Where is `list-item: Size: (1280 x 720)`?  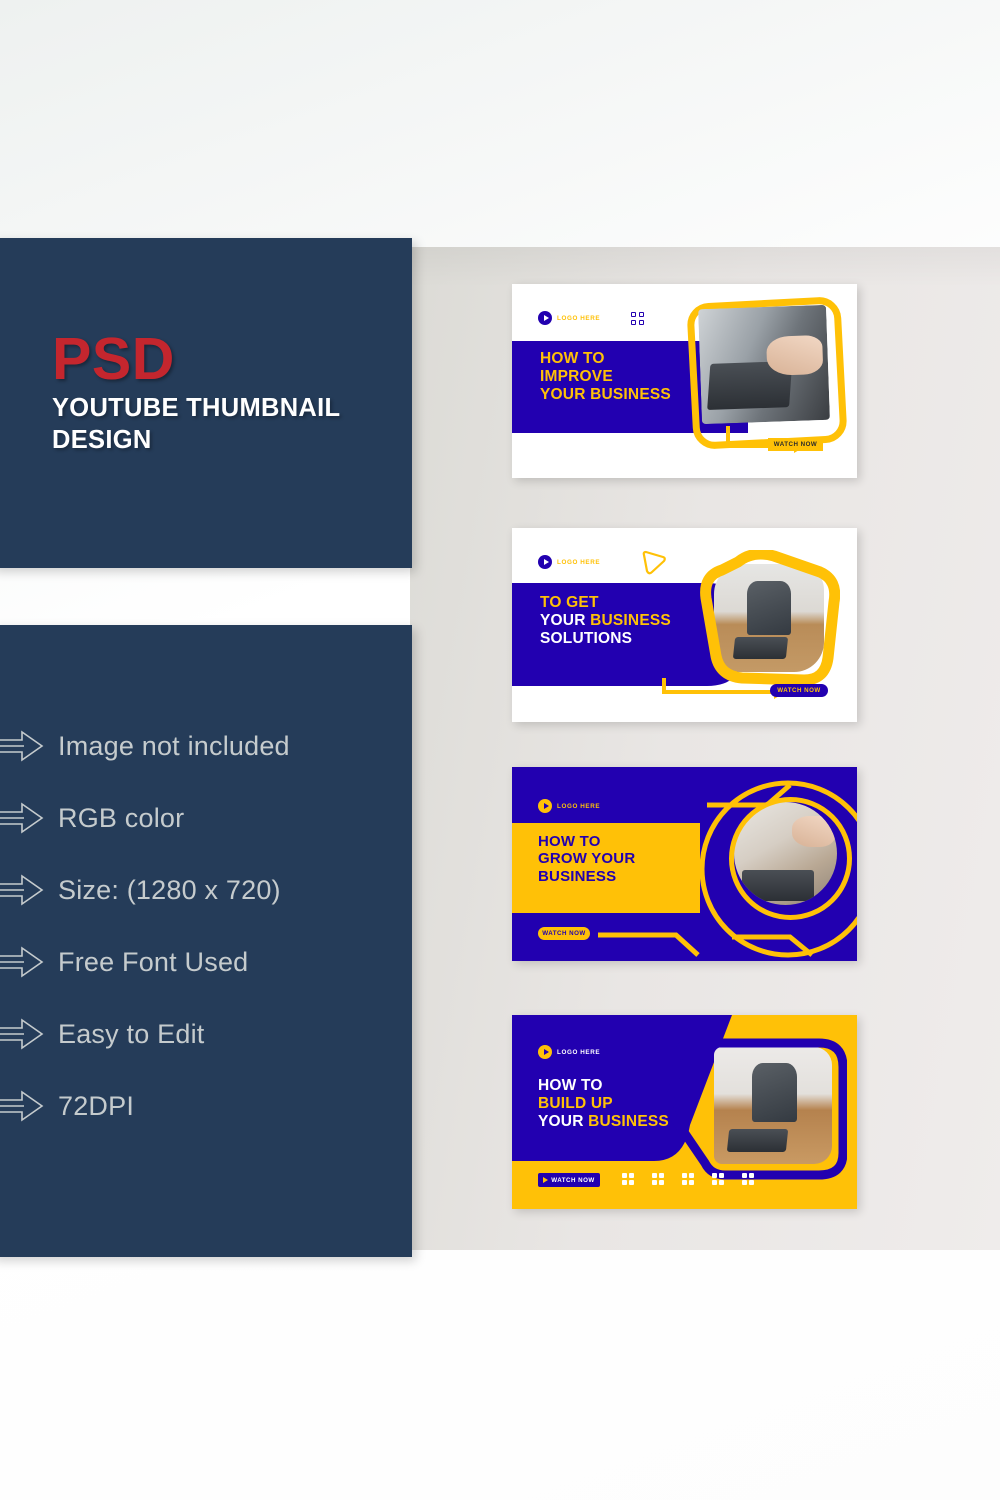 list-item: Size: (1280 x 720) is located at coordinates (206, 890).